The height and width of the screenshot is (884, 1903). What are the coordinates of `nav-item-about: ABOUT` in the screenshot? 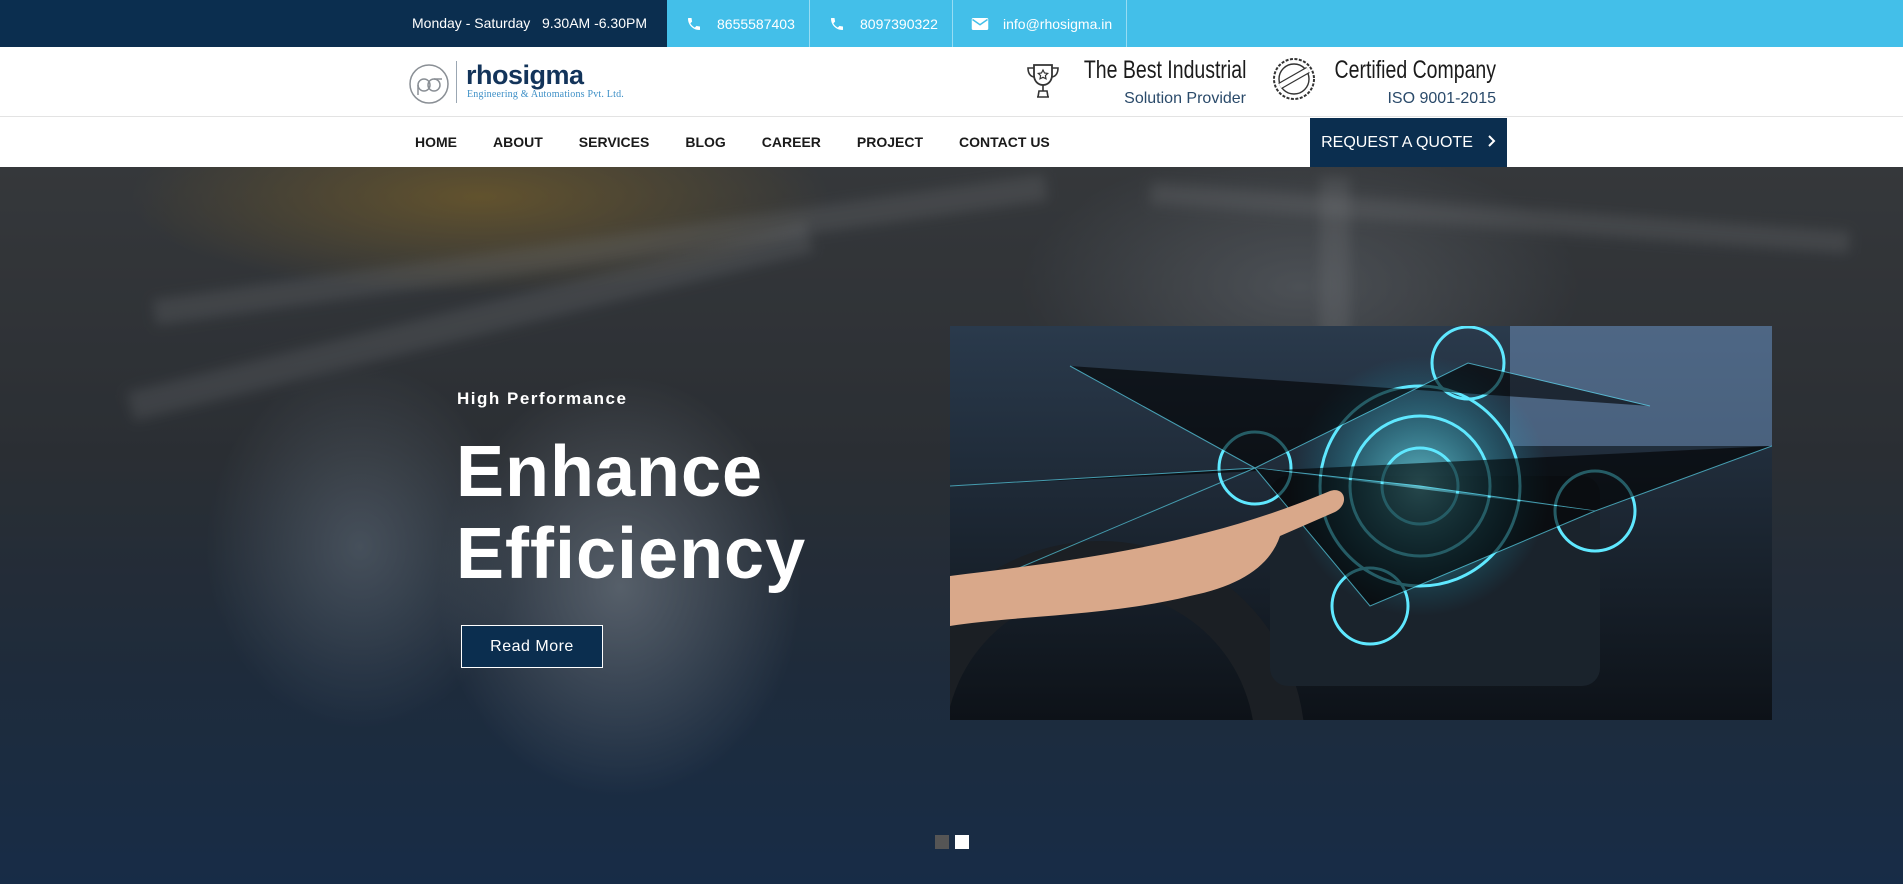 It's located at (518, 142).